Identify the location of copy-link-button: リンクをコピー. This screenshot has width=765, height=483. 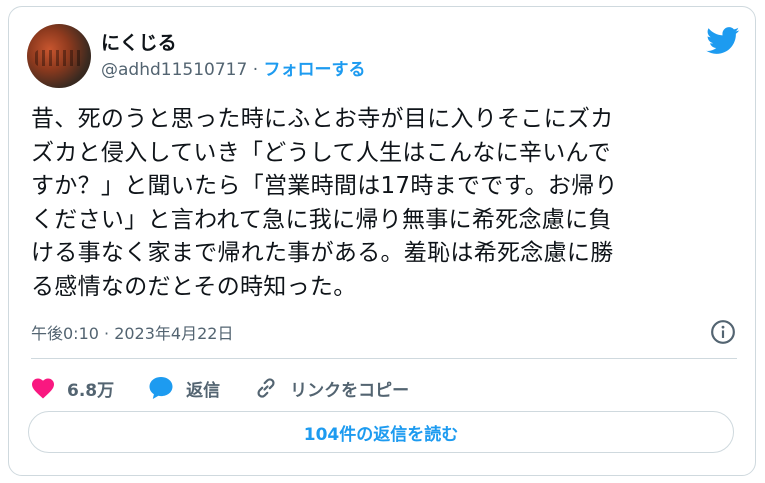
(331, 388).